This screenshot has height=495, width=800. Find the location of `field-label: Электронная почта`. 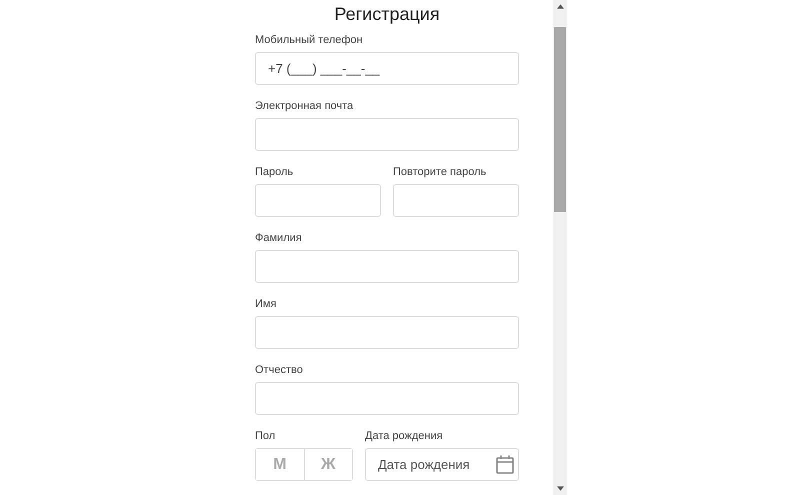

field-label: Электронная почта is located at coordinates (304, 106).